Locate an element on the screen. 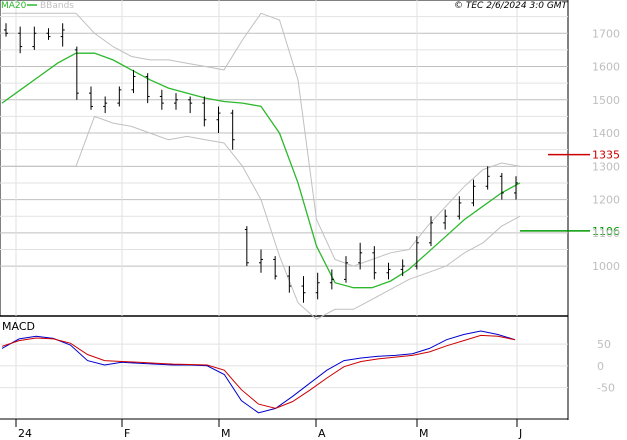  macd-tick-label: 0 is located at coordinates (600, 366).